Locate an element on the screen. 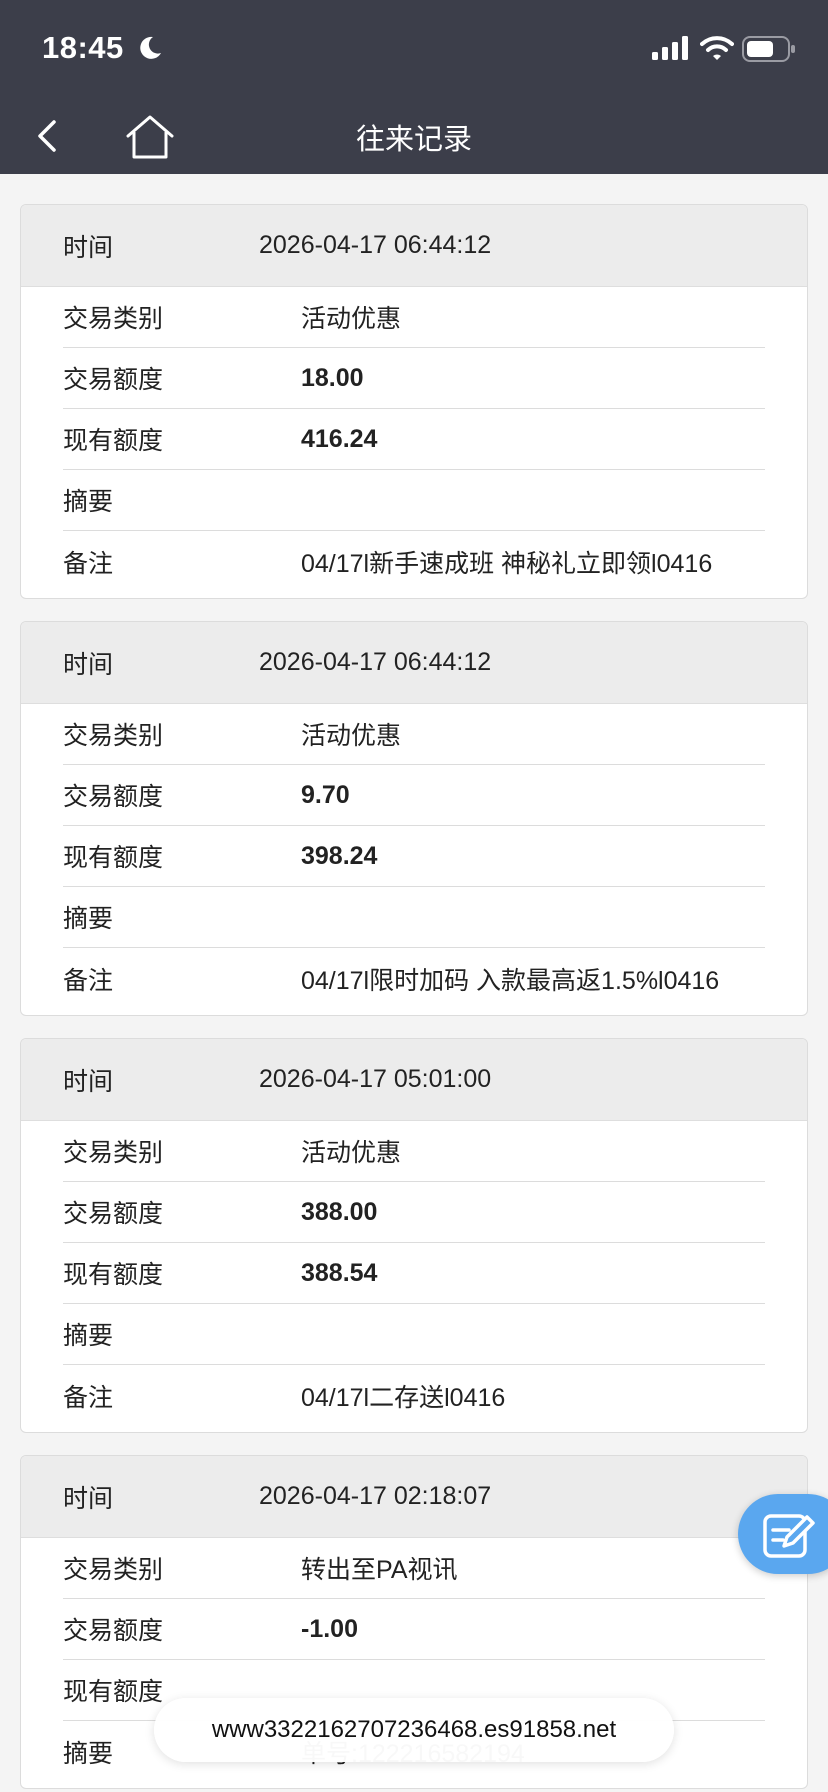 The width and height of the screenshot is (828, 1792). record-row: 交易额度 388.00 is located at coordinates (414, 1212).